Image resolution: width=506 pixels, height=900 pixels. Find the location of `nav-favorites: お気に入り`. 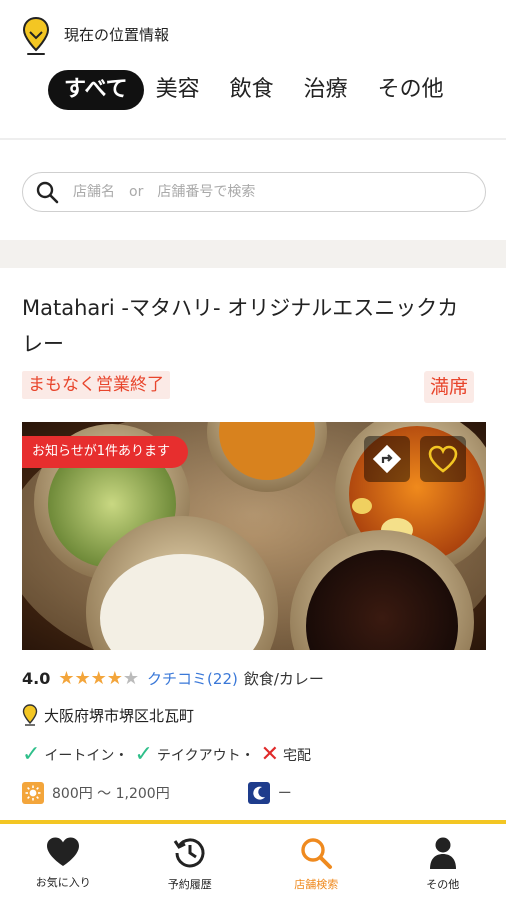

nav-favorites: お気に入り is located at coordinates (63, 862).